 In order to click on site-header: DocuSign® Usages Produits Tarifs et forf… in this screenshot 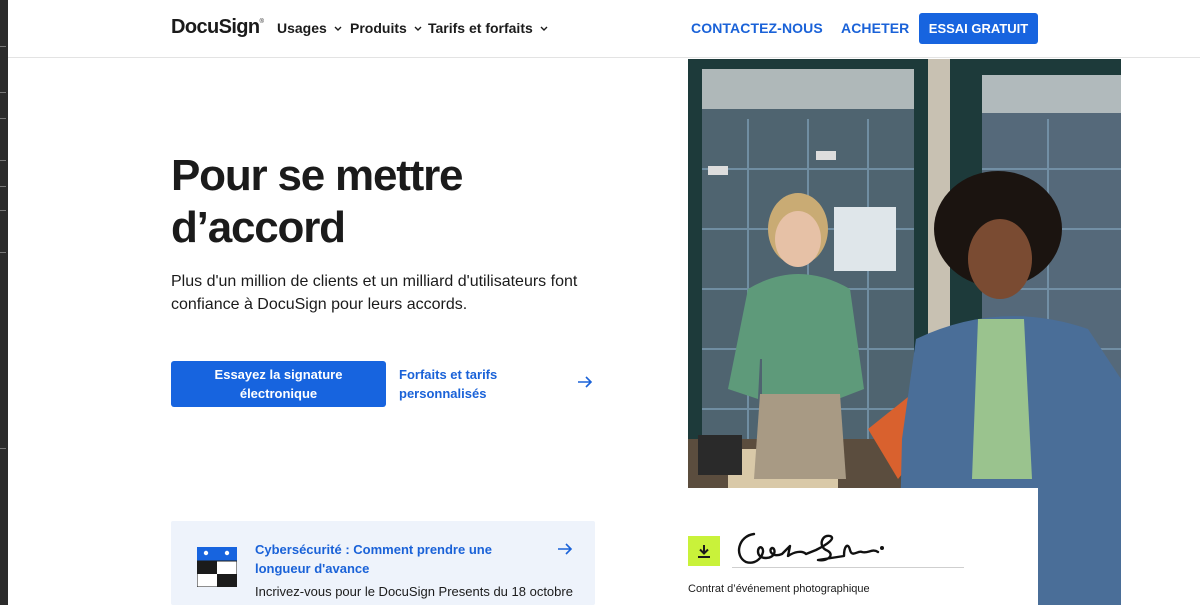, I will do `click(604, 29)`.